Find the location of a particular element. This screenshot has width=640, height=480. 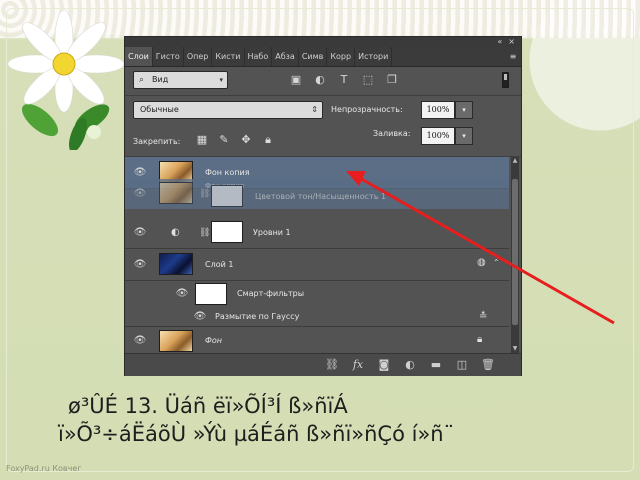

tab-histogram: Гисто is located at coordinates (168, 56).